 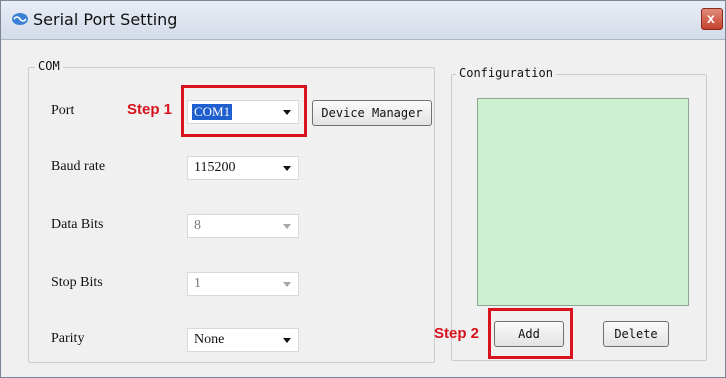 I want to click on baud-rate-value: 115200, so click(x=215, y=167).